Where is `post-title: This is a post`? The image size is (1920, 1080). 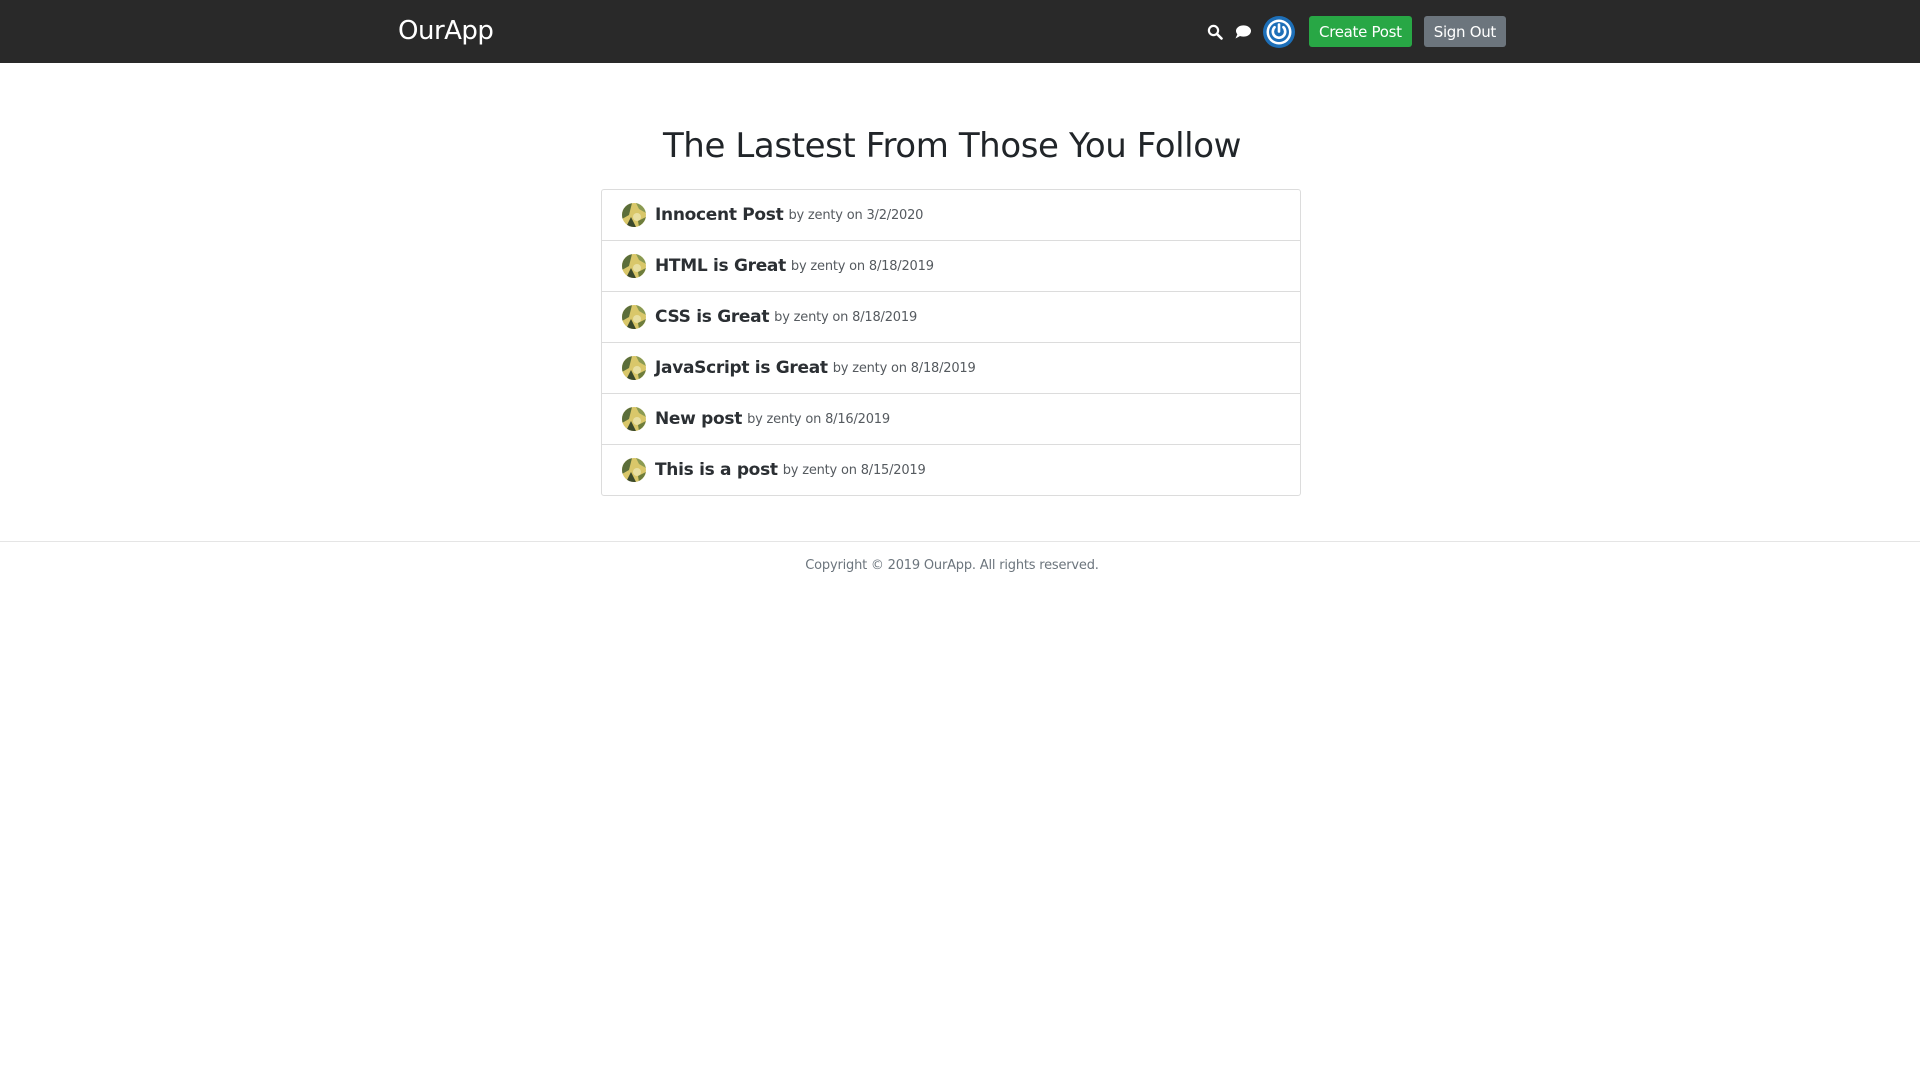 post-title: This is a post is located at coordinates (716, 470).